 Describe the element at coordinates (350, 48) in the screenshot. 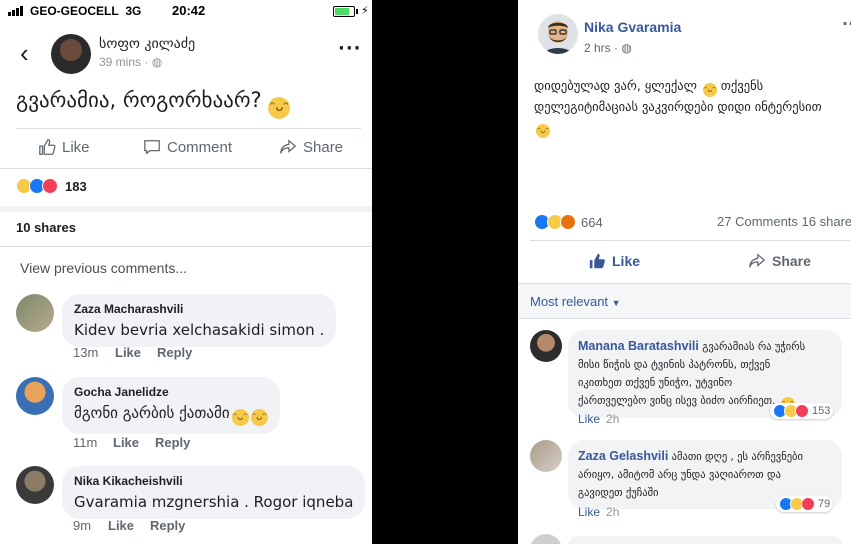

I see `more-icon: ···` at that location.